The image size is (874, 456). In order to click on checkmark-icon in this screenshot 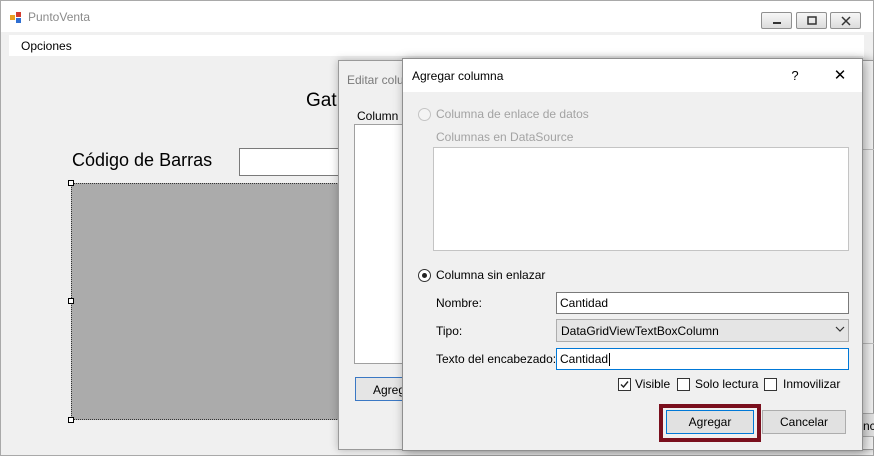, I will do `click(624, 385)`.